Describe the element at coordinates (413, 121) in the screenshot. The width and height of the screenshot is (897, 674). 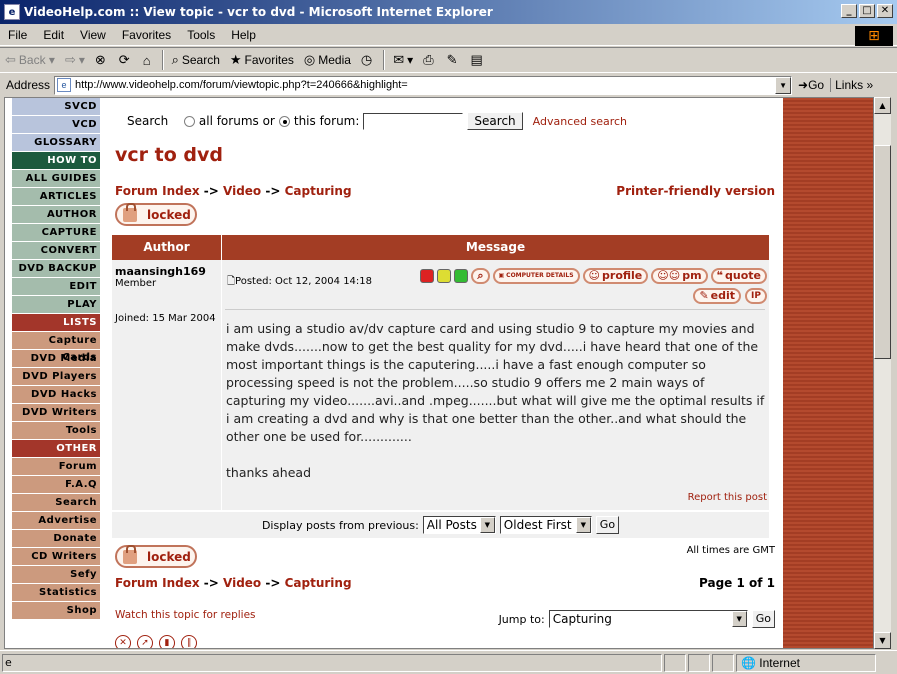
I see `forum-search-input` at that location.